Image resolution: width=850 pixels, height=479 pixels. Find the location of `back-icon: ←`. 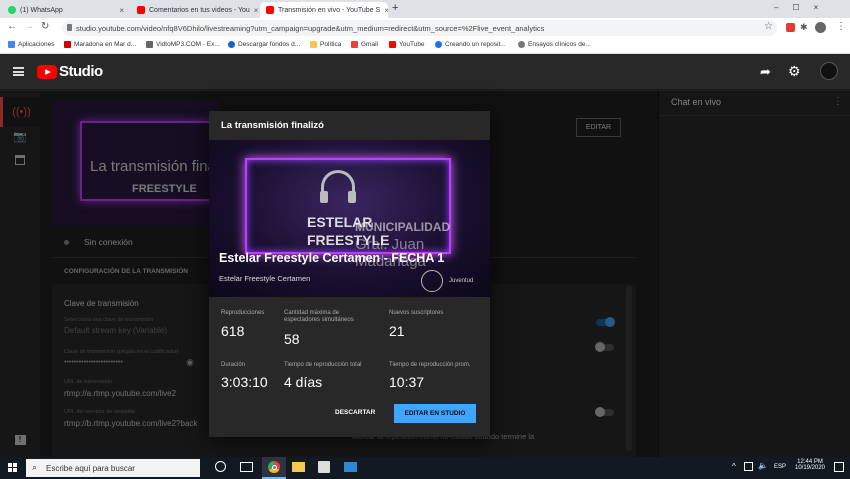

back-icon: ← is located at coordinates (12, 26).